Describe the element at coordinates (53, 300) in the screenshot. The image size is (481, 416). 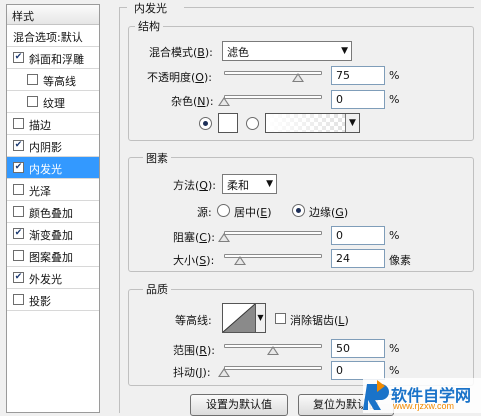
I see `style-item: 投影` at that location.